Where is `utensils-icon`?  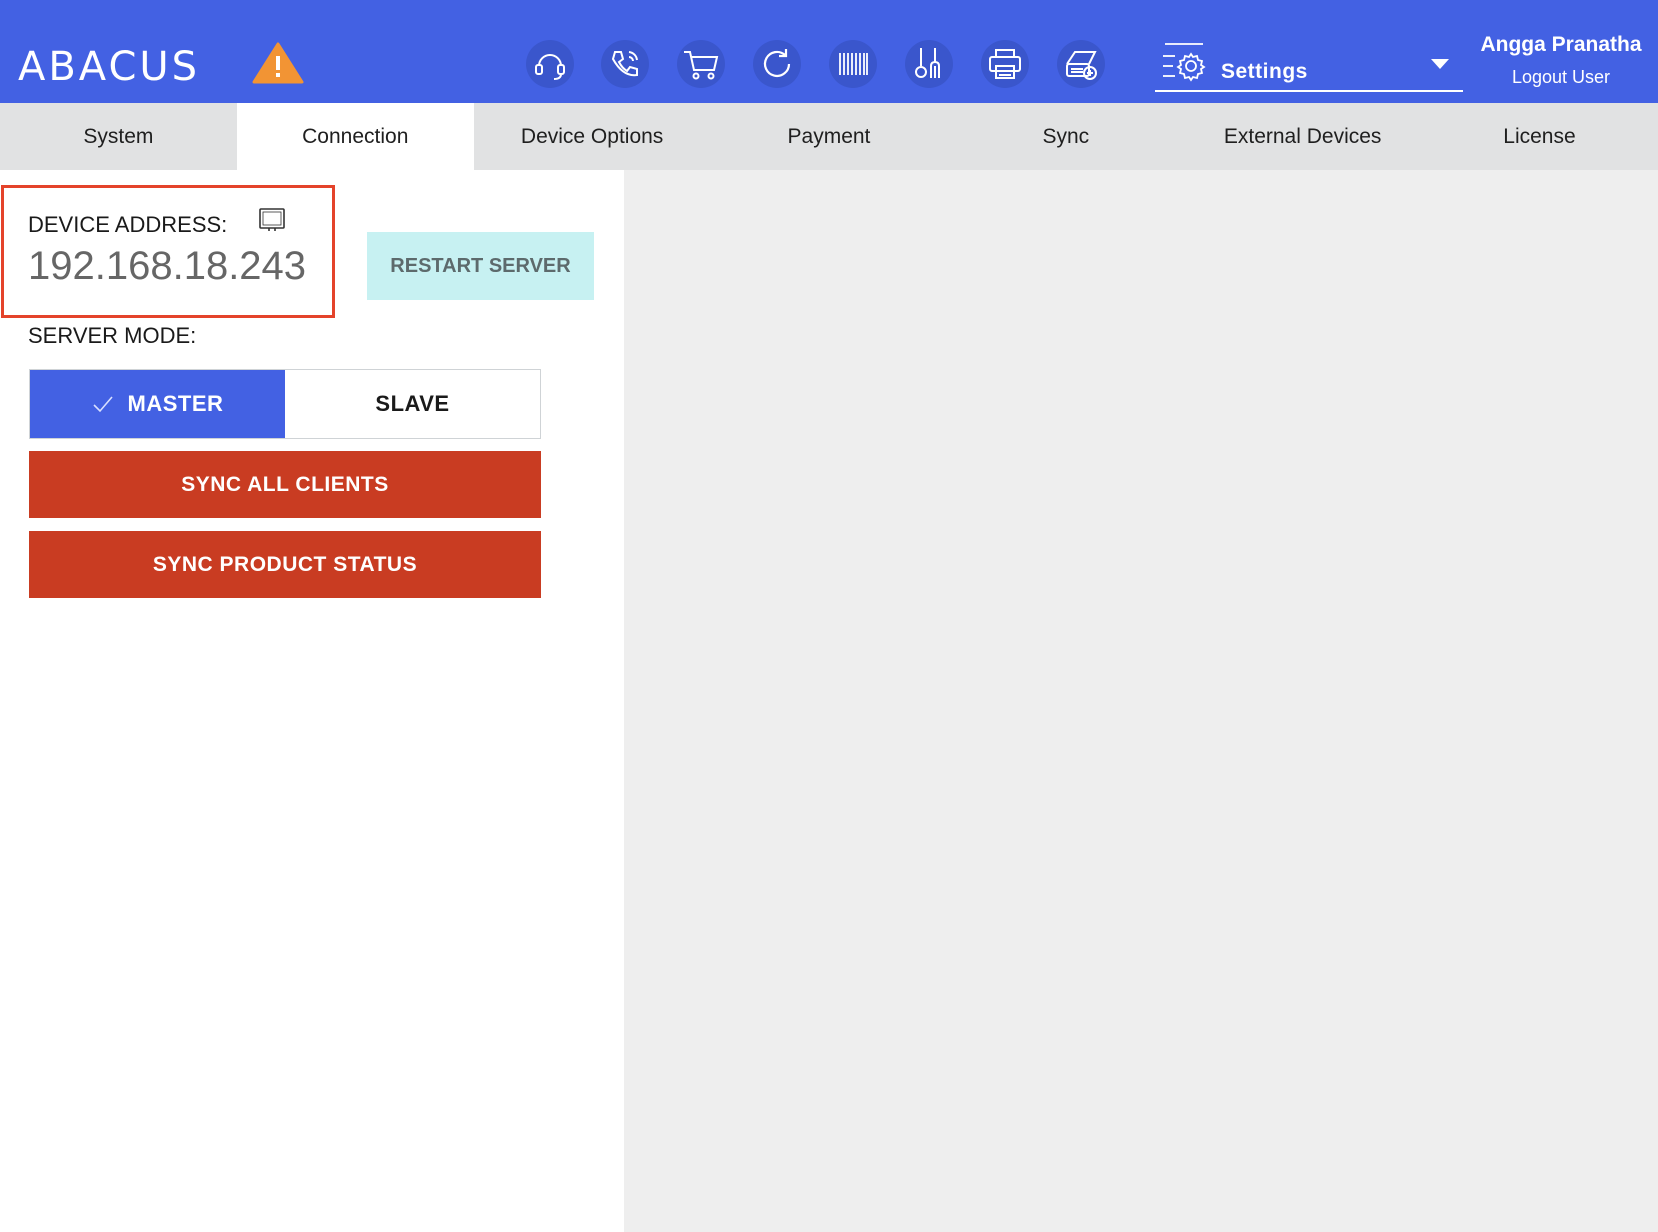 utensils-icon is located at coordinates (929, 64).